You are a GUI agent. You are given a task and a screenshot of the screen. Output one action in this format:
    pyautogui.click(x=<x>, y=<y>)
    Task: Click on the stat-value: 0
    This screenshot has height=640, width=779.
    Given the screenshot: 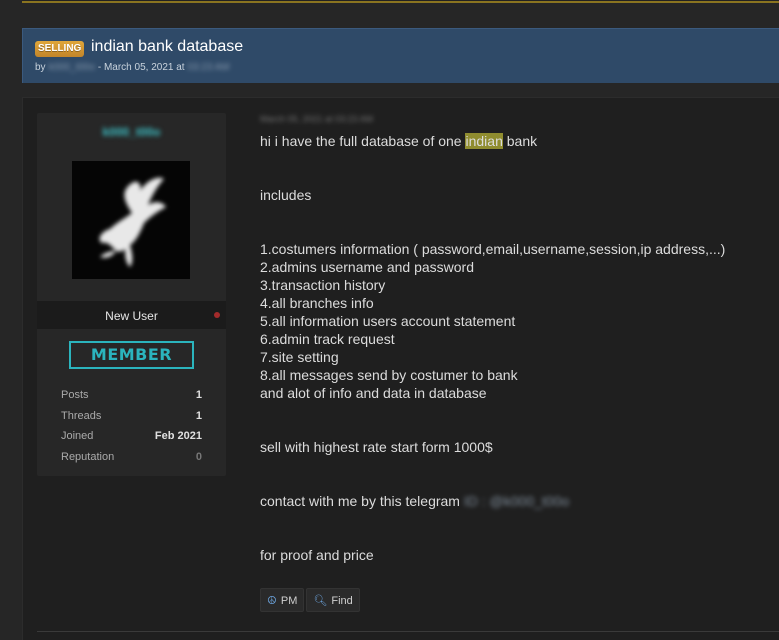 What is the action you would take?
    pyautogui.click(x=199, y=457)
    